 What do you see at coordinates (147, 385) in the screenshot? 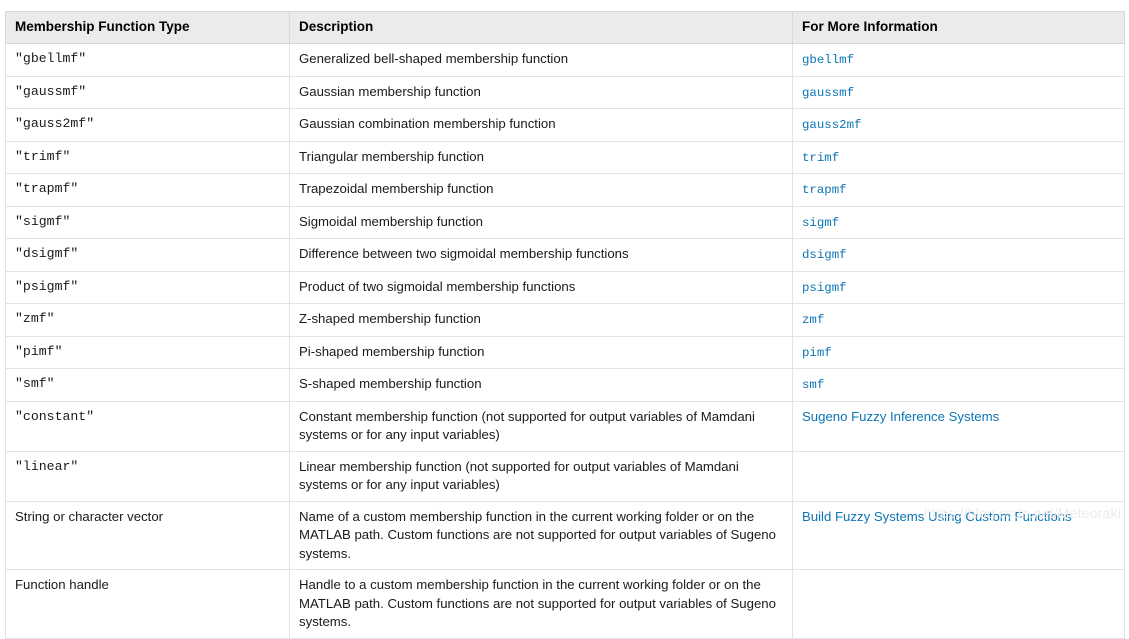
I see `cell-membership-function-type: "smf"` at bounding box center [147, 385].